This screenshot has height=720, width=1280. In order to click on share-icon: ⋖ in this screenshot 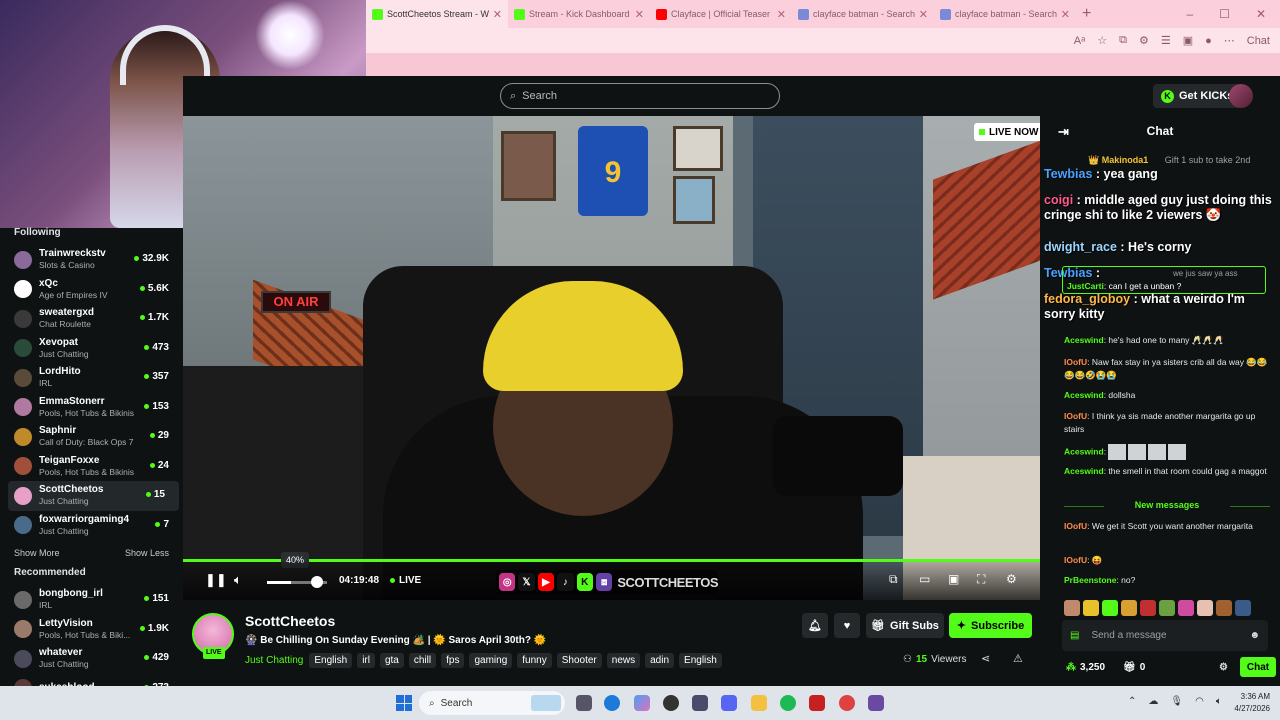, I will do `click(985, 658)`.